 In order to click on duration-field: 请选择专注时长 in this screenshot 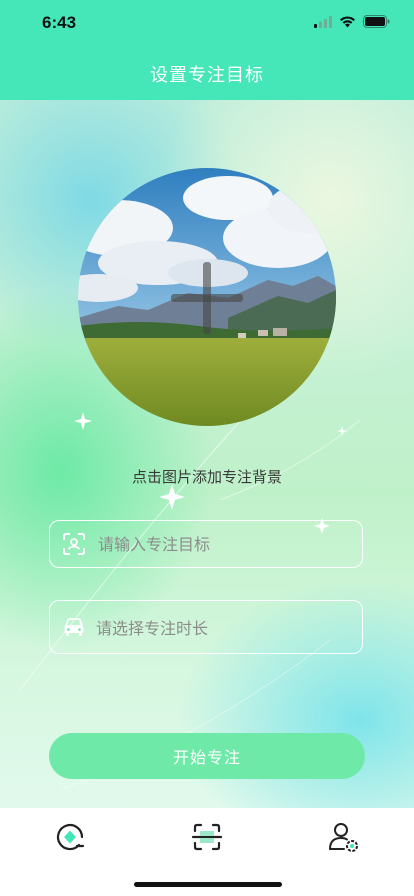, I will do `click(206, 627)`.